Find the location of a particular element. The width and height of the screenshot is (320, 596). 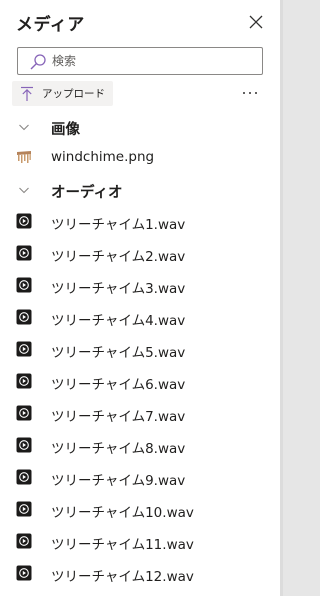

audio-item: ツリーチャイム10.wav is located at coordinates (140, 510).